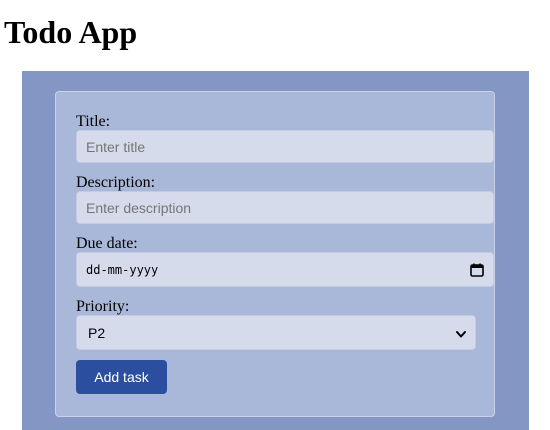 The height and width of the screenshot is (430, 550). Describe the element at coordinates (461, 333) in the screenshot. I see `chevron-down-icon` at that location.